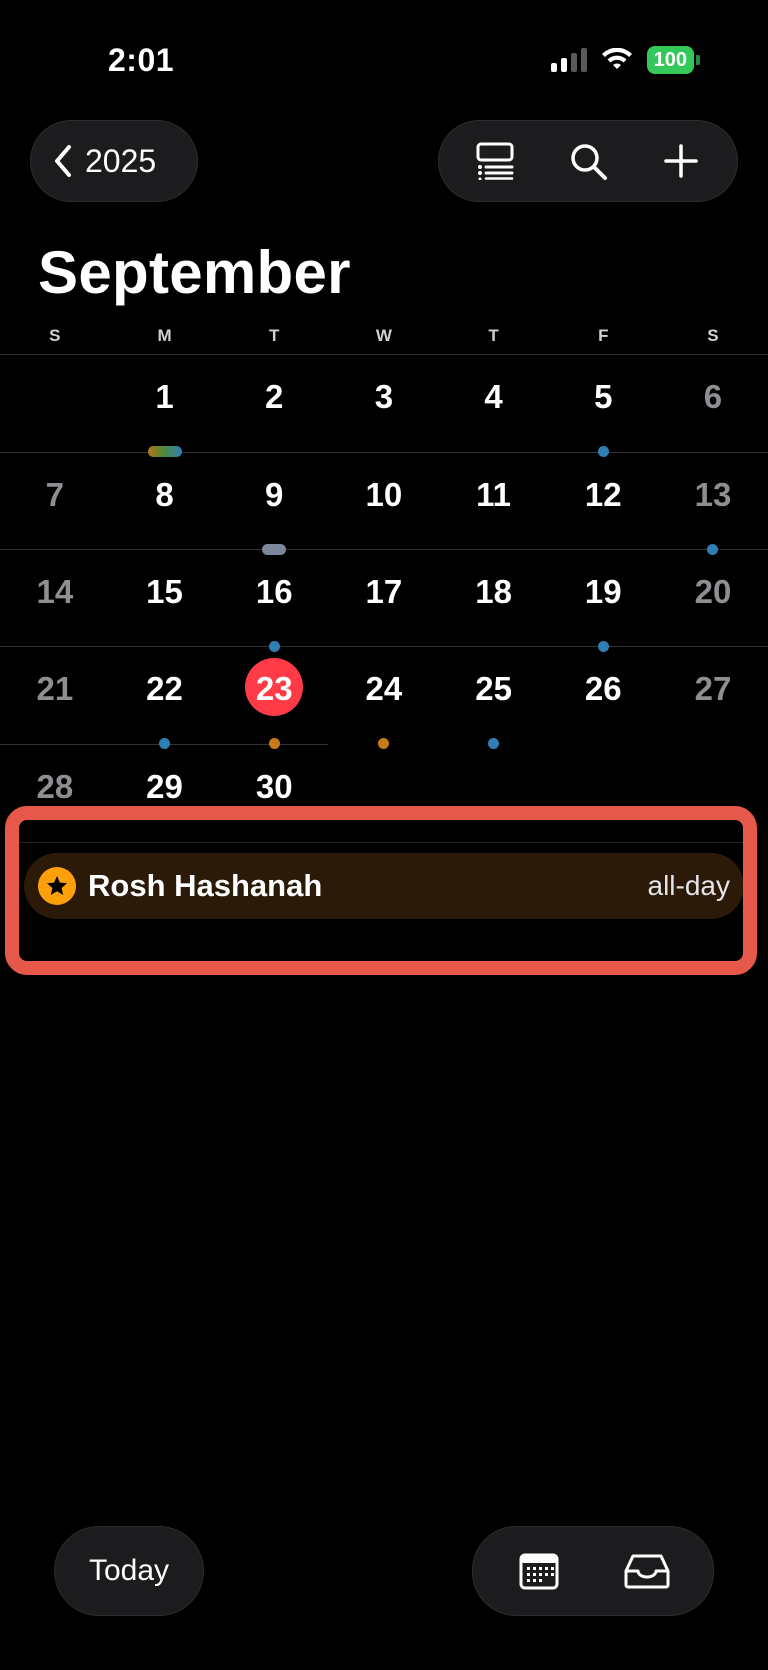 This screenshot has height=1670, width=768. I want to click on day-number: 2, so click(274, 396).